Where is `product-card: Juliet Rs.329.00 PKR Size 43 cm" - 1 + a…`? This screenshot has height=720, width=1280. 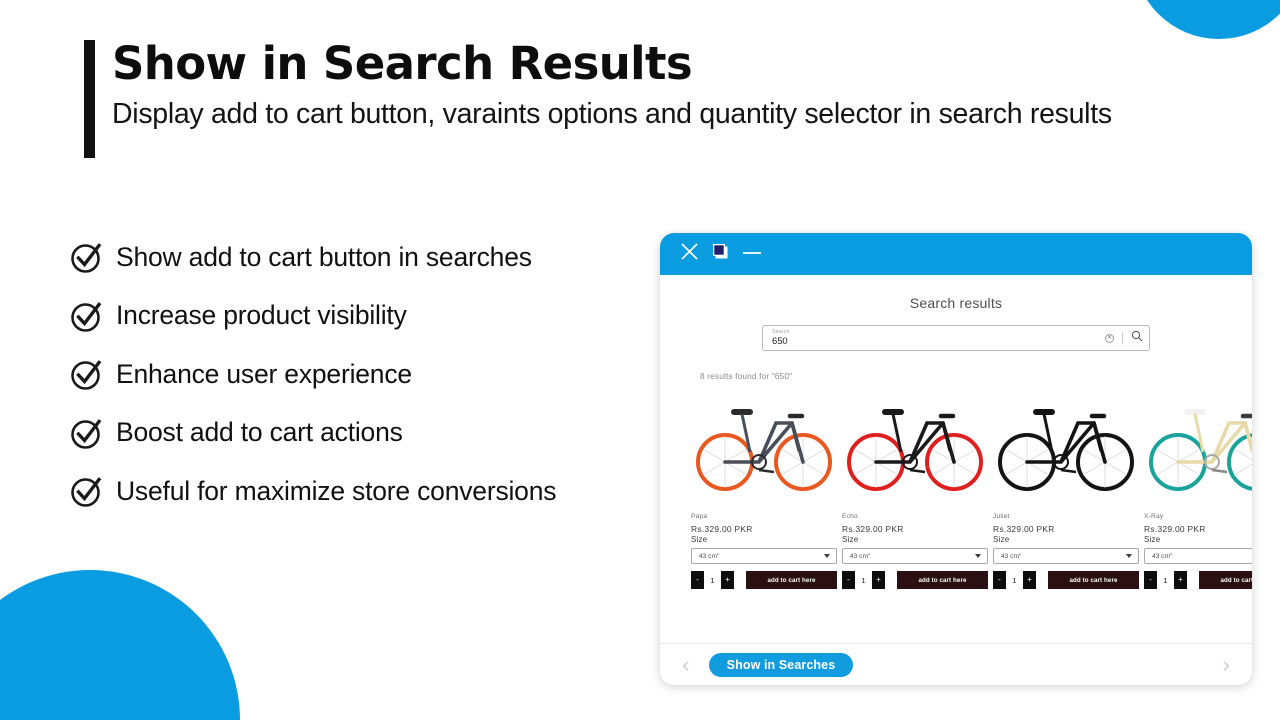 product-card: Juliet Rs.329.00 PKR Size 43 cm" - 1 + a… is located at coordinates (1066, 489).